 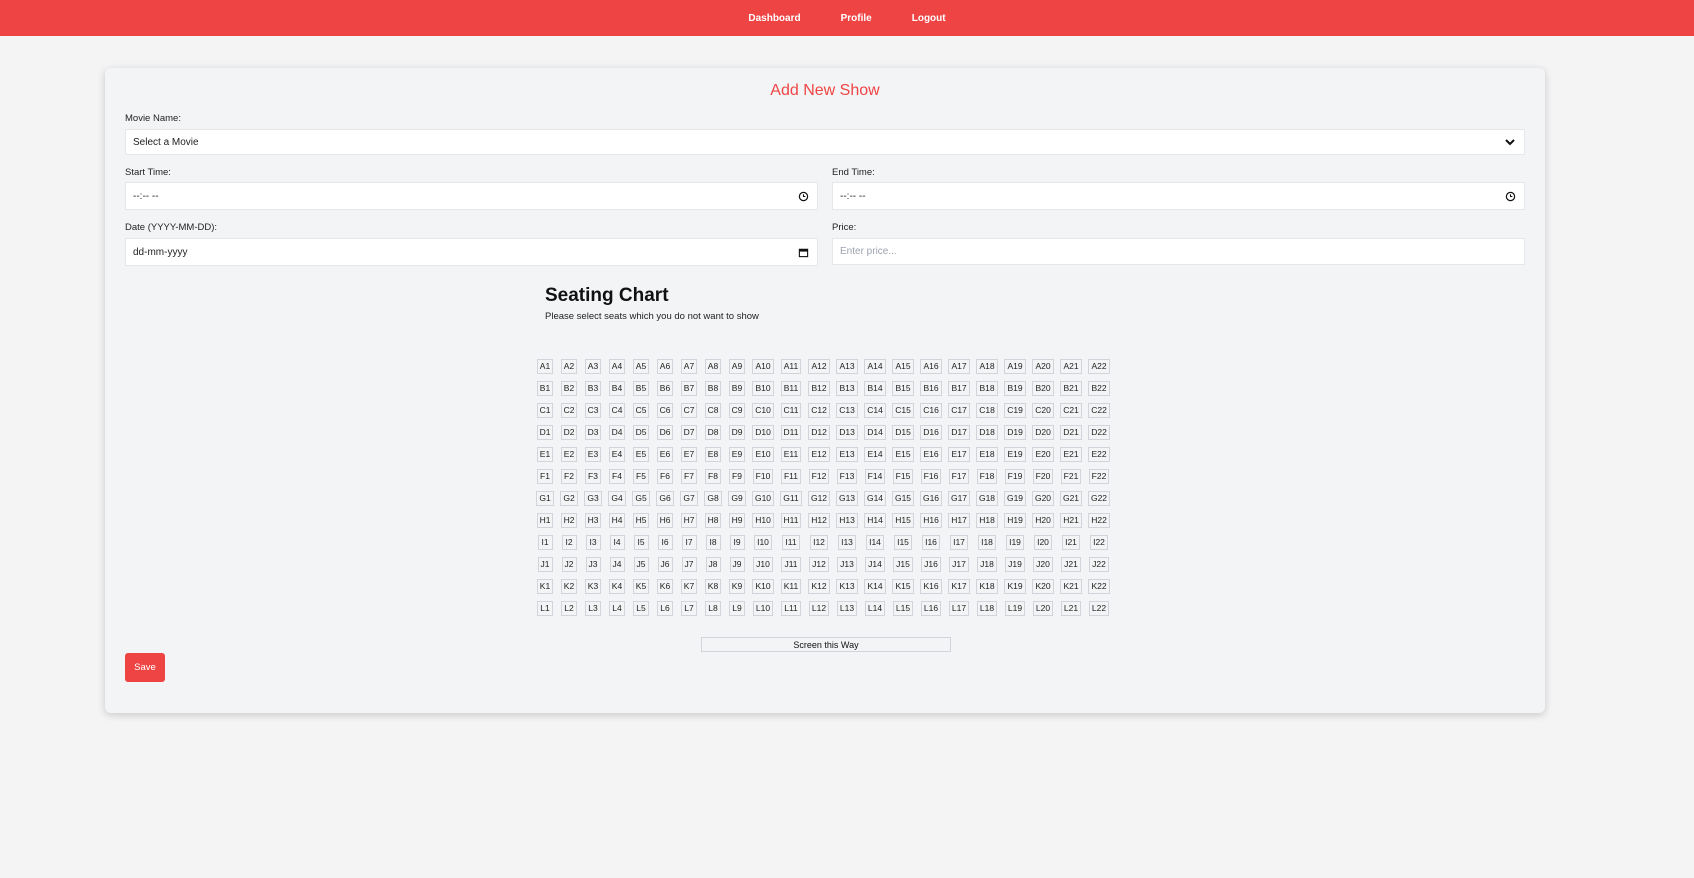 I want to click on seat: L21, so click(x=1071, y=608).